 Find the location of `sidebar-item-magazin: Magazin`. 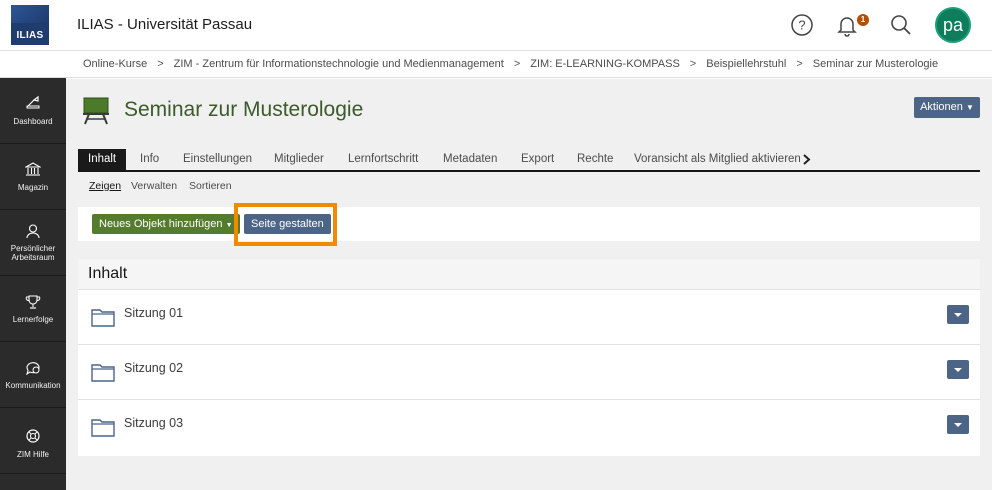

sidebar-item-magazin: Magazin is located at coordinates (33, 177).